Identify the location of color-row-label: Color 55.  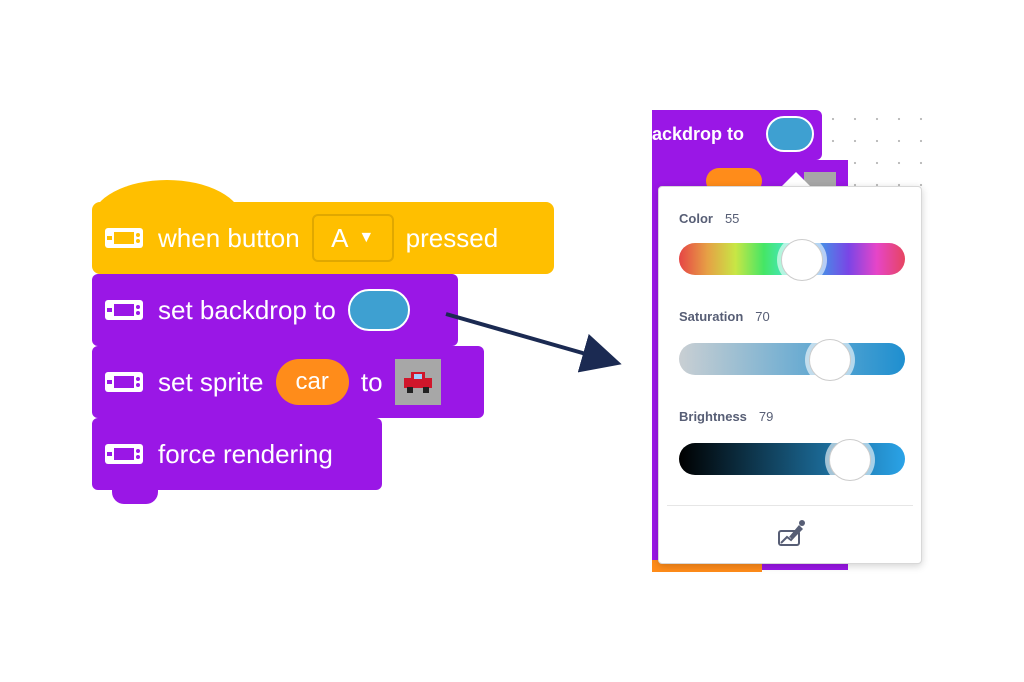
(709, 218).